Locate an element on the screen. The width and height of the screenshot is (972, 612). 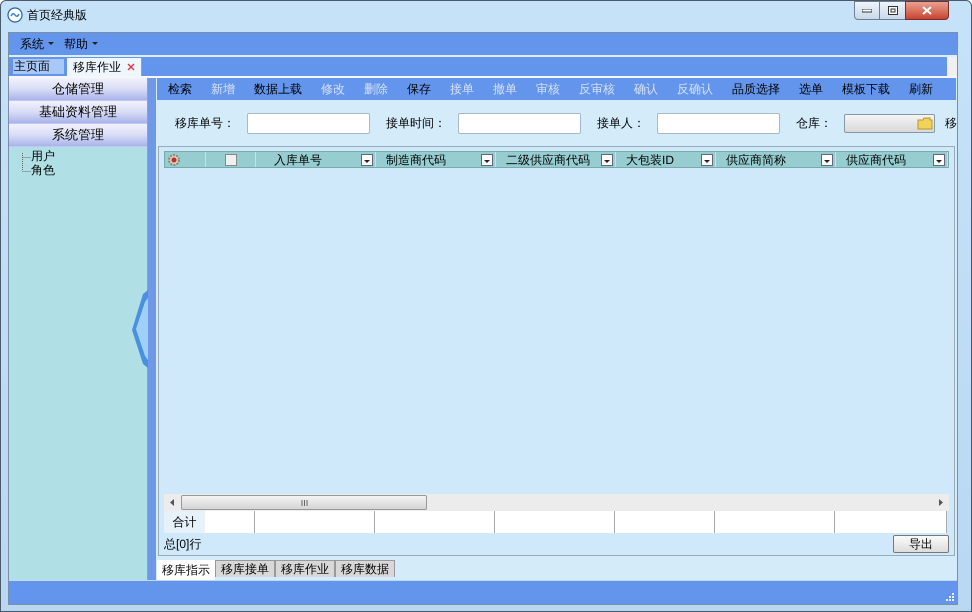
sum-label: 合计 is located at coordinates (184, 522).